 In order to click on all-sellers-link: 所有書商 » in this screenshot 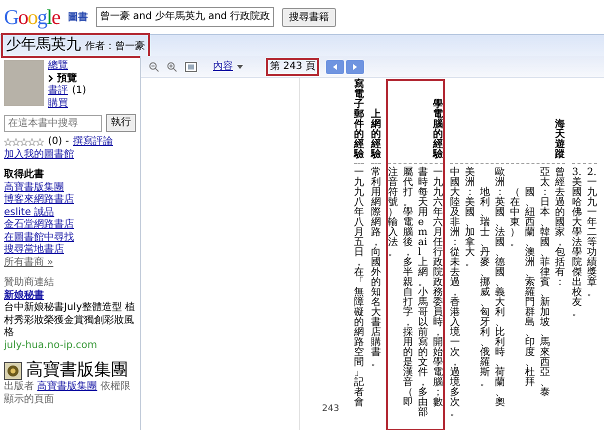, I will do `click(29, 262)`.